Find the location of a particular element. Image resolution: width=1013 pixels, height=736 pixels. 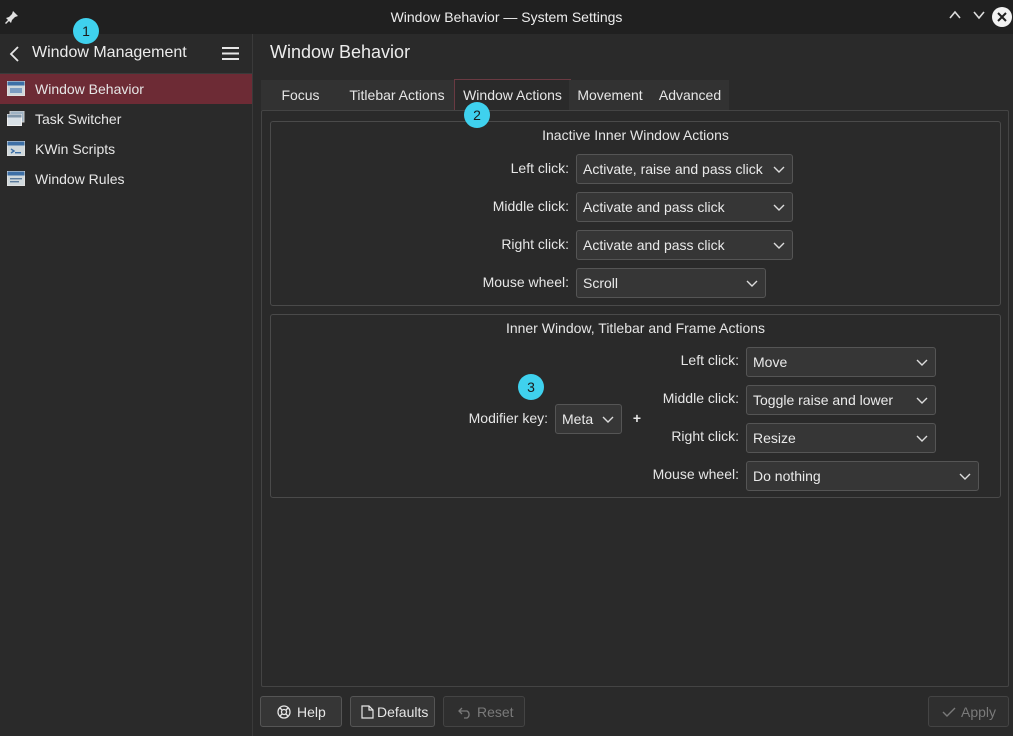

select-value: Do nothing is located at coordinates (787, 476).